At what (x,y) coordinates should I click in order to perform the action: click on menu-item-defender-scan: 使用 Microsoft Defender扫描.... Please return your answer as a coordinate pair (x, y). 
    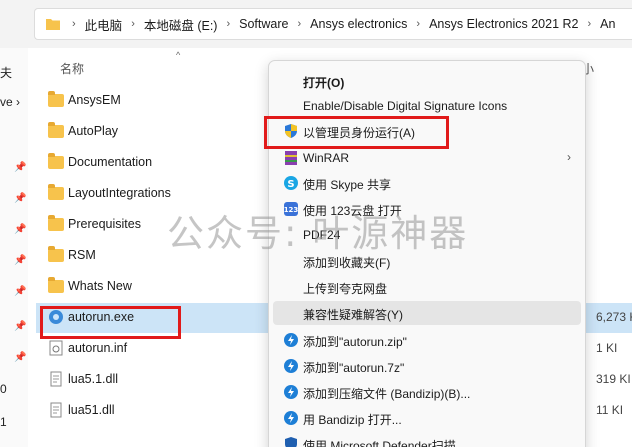
    Looking at the image, I should click on (427, 439).